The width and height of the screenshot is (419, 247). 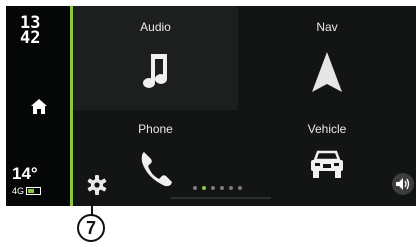 I want to click on tile-audio-label: Audio, so click(x=155, y=27).